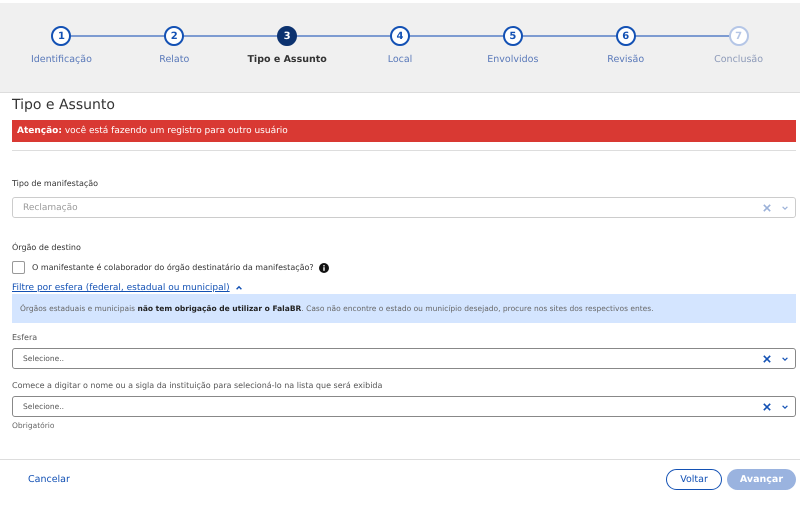  I want to click on section-label: Órgão de destino, so click(47, 247).